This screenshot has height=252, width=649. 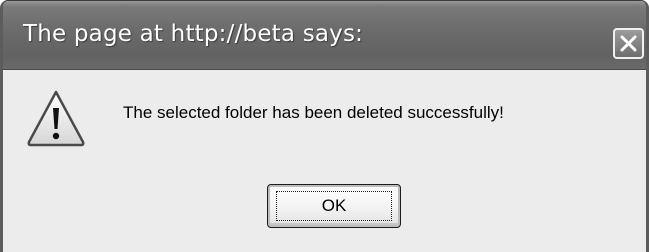 I want to click on close-icon, so click(x=628, y=43).